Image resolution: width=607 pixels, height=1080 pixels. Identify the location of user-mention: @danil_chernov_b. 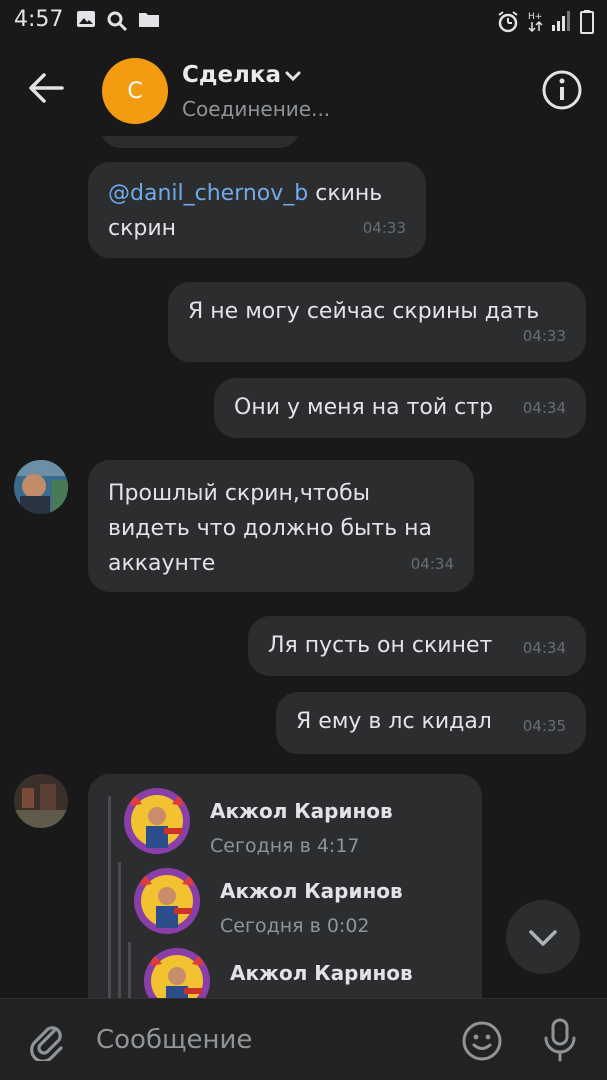
(208, 193).